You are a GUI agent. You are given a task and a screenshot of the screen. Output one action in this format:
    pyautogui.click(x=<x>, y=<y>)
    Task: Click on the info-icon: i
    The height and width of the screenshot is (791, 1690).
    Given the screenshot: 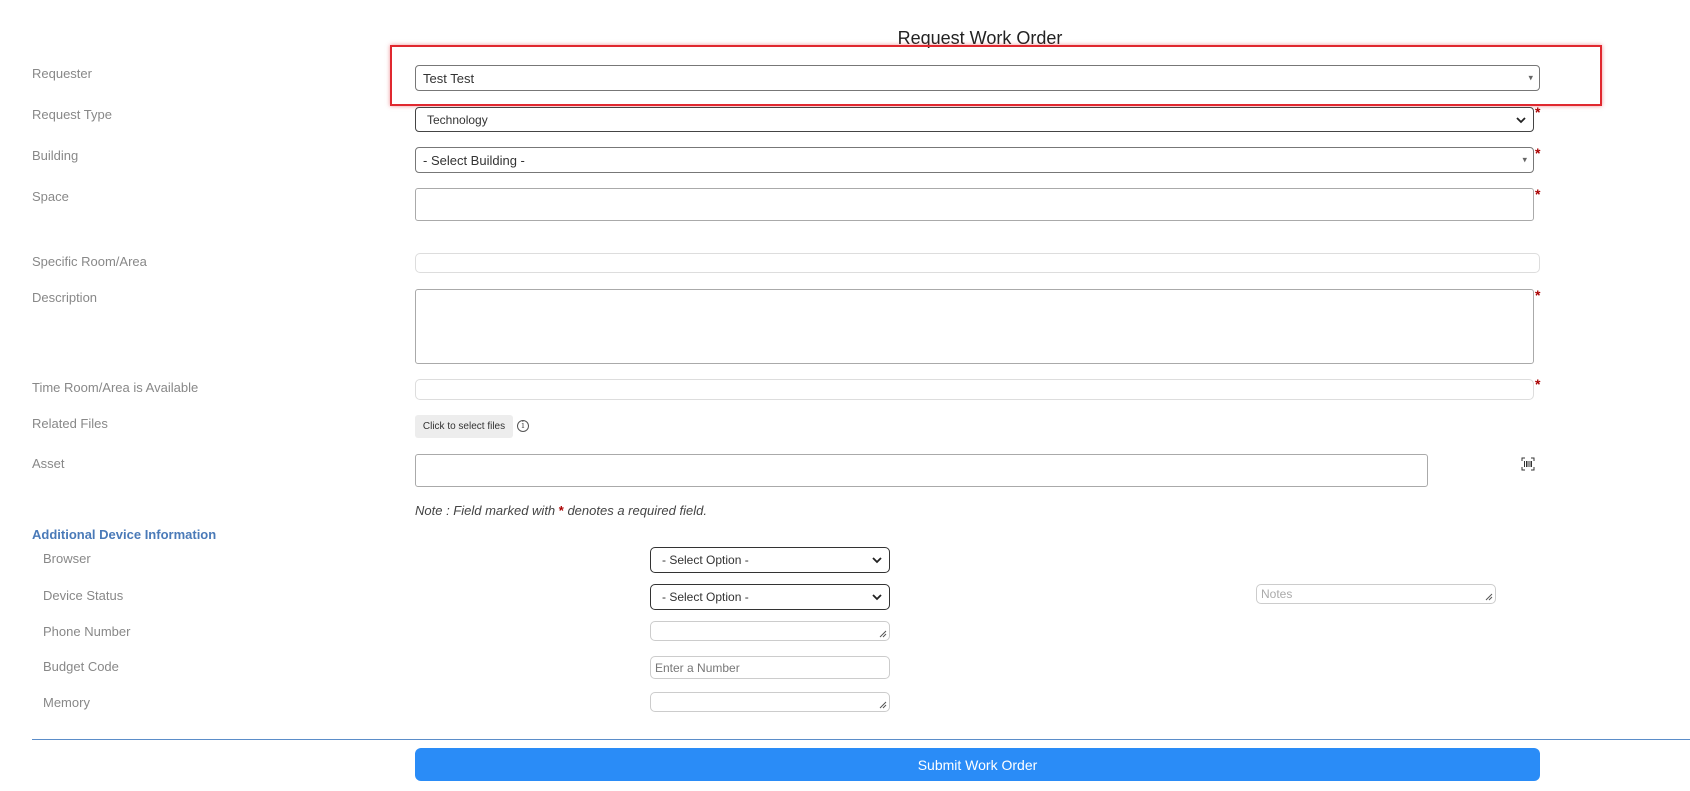 What is the action you would take?
    pyautogui.click(x=523, y=426)
    